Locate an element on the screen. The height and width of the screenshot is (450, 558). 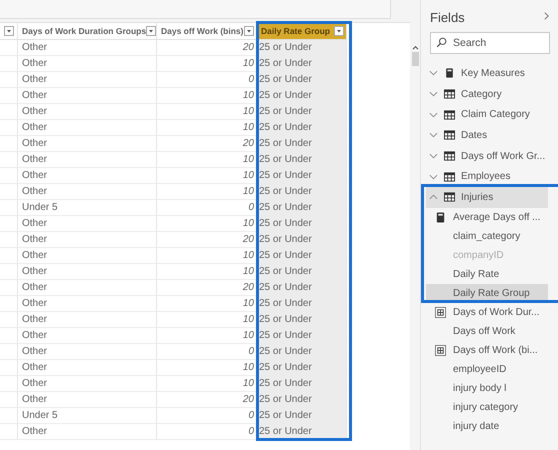
table-item: Category is located at coordinates (487, 94).